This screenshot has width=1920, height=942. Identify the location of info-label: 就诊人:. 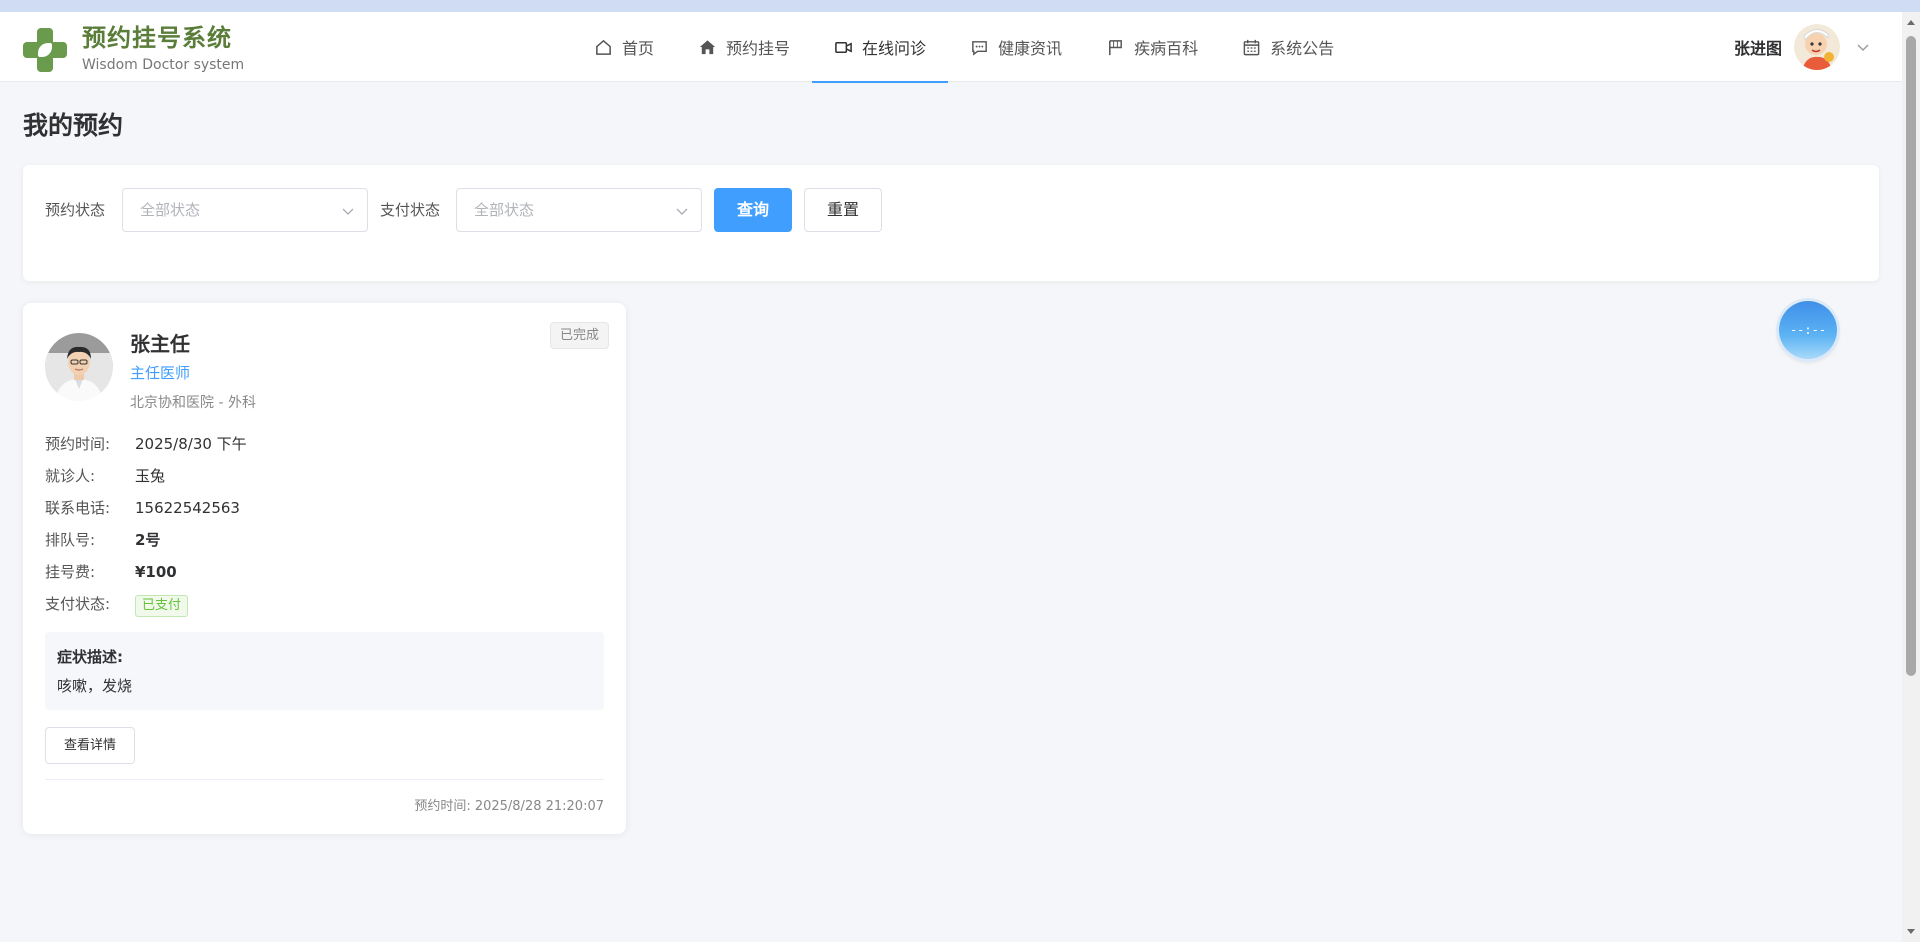
(70, 476).